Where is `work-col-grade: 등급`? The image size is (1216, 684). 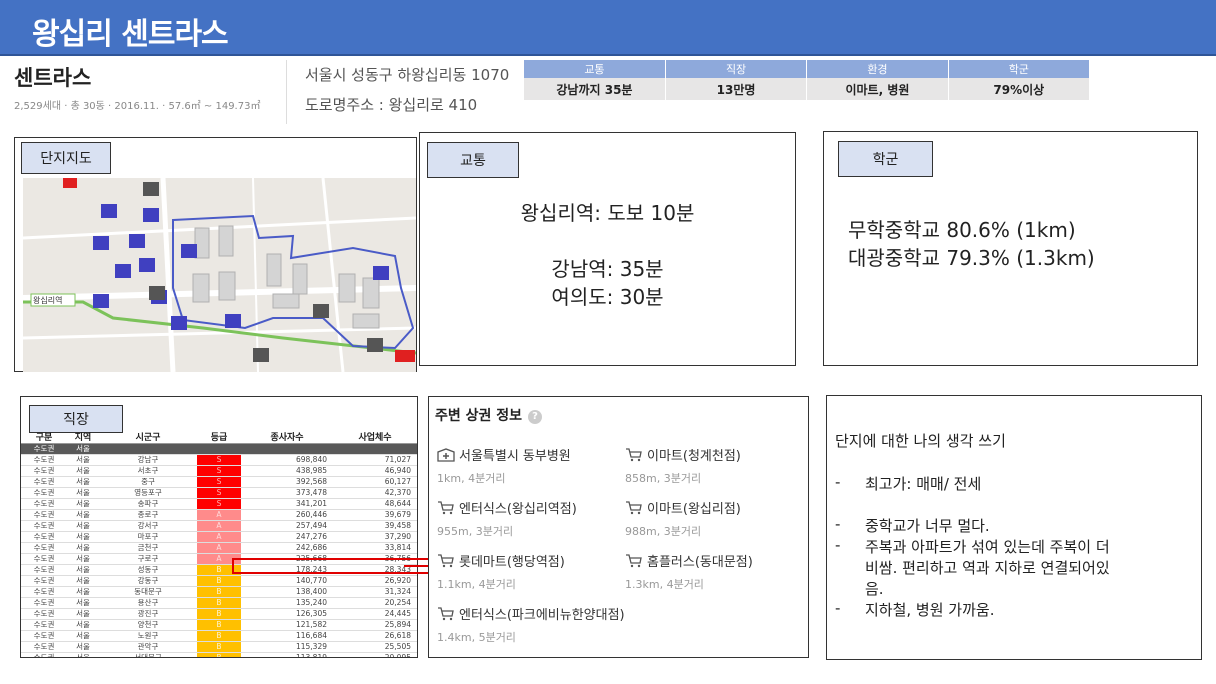
work-col-grade: 등급 is located at coordinates (219, 438).